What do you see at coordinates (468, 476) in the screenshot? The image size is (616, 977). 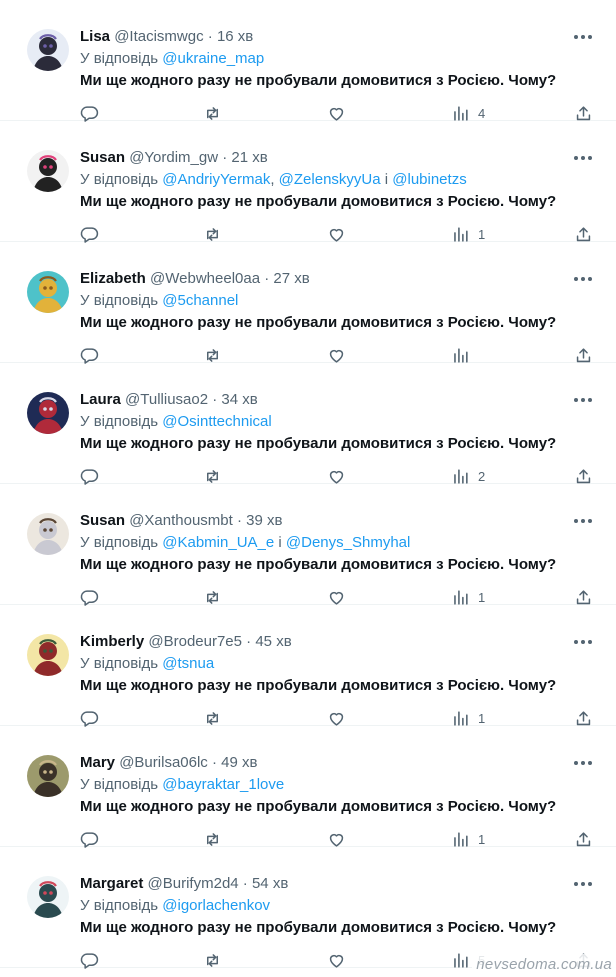 I see `views-button: 2` at bounding box center [468, 476].